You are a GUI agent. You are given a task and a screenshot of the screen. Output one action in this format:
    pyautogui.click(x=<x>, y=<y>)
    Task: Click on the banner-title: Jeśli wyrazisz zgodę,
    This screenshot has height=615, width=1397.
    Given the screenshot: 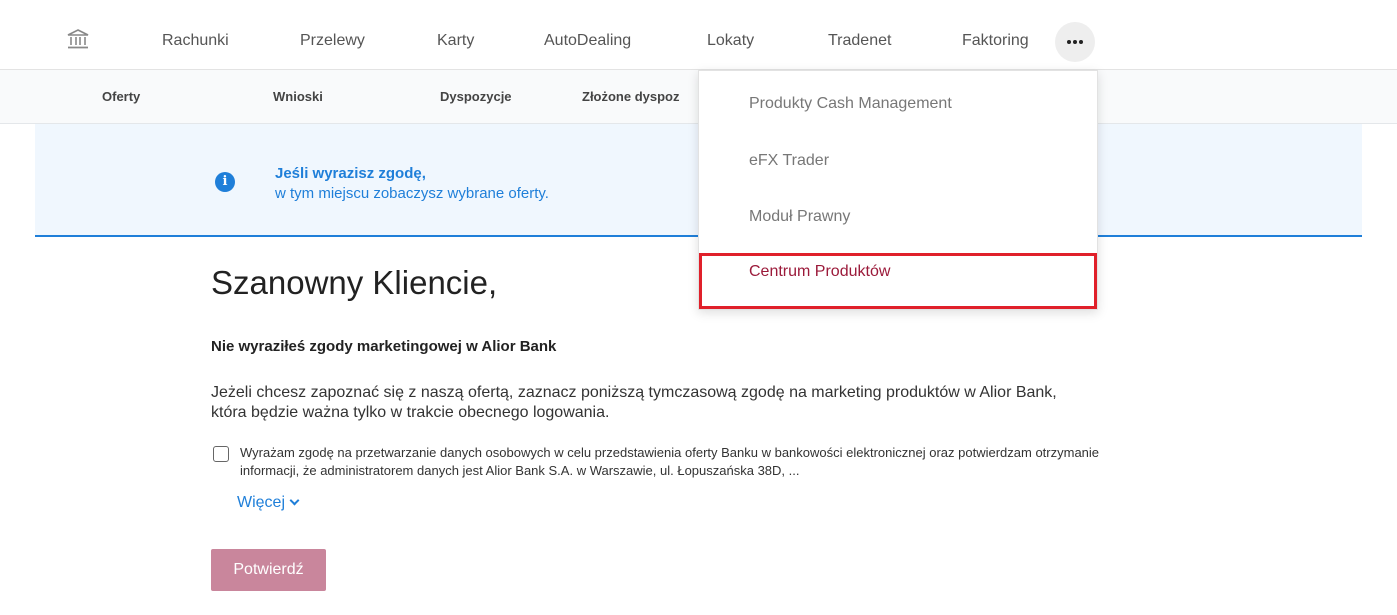 What is the action you would take?
    pyautogui.click(x=350, y=173)
    